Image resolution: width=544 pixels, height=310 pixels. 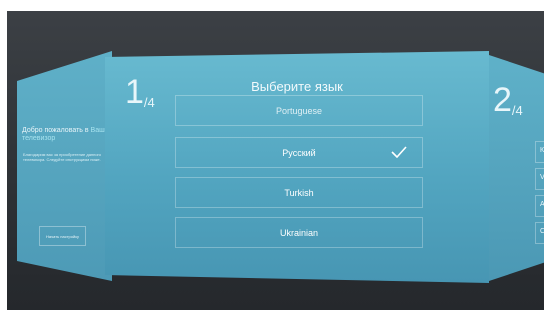 What do you see at coordinates (55, 130) in the screenshot?
I see `welcome-text: Добро пожаловать в` at bounding box center [55, 130].